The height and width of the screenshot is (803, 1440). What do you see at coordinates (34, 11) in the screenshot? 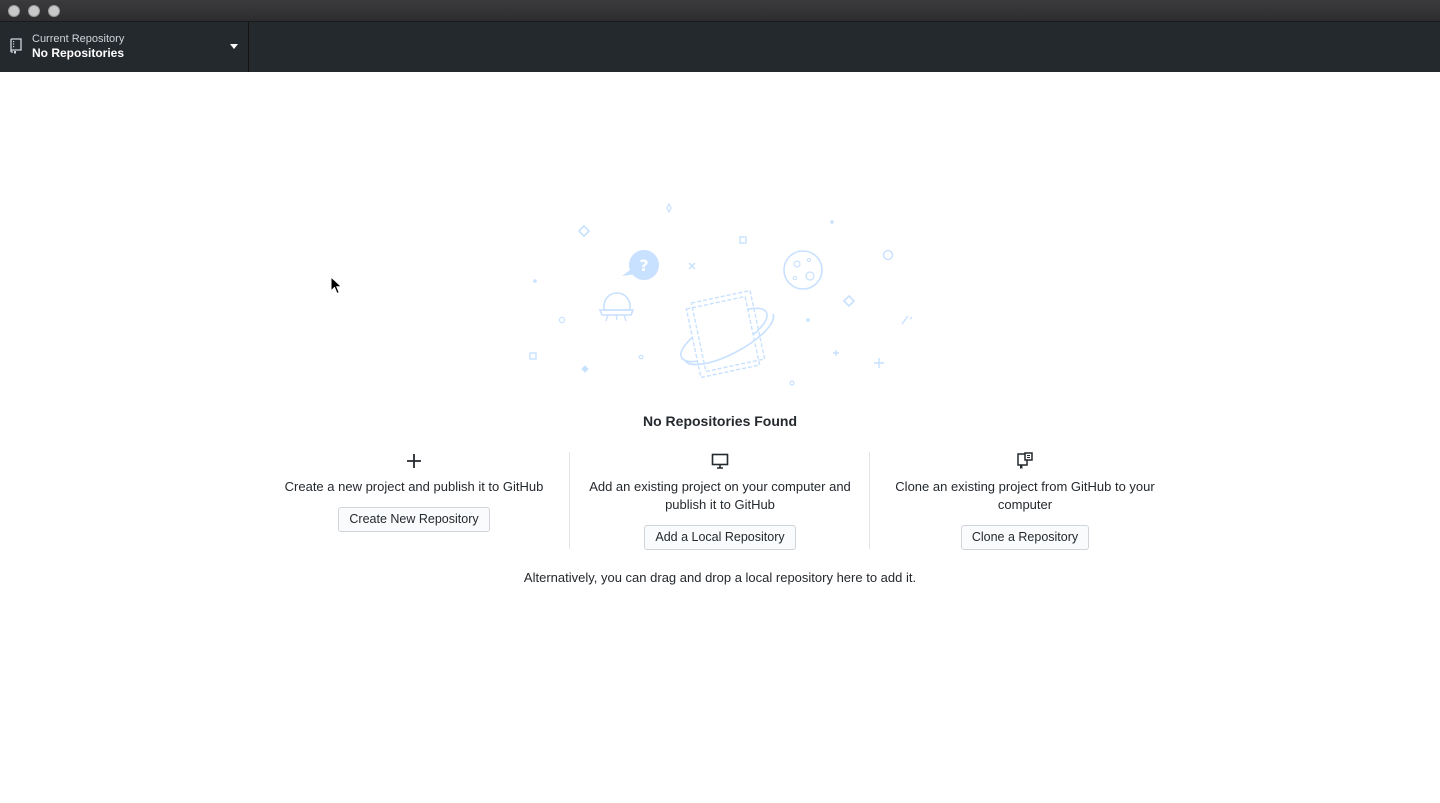
I see `window-minimize-button` at bounding box center [34, 11].